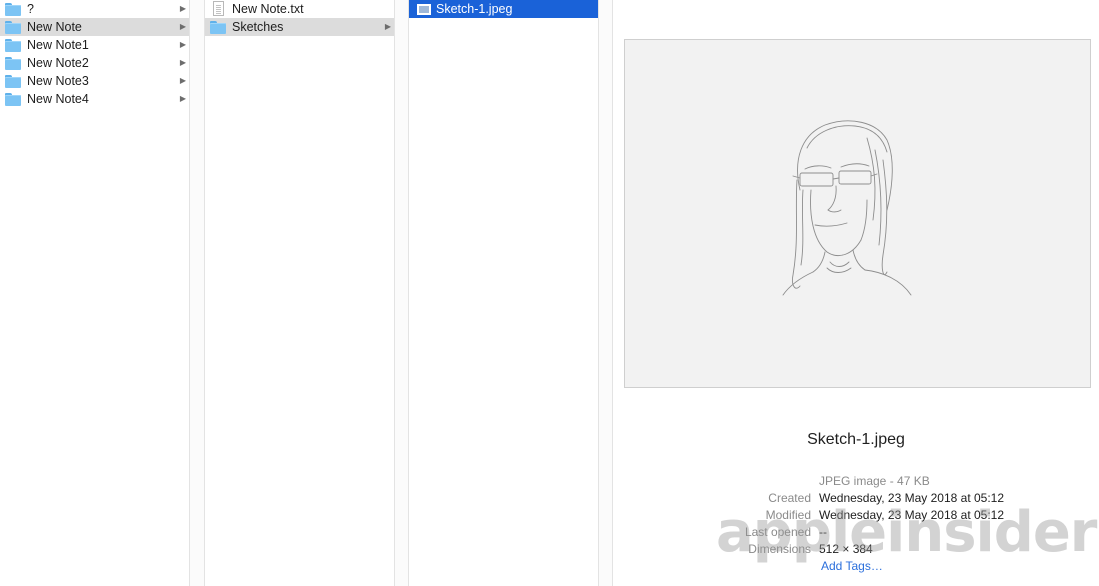 This screenshot has height=586, width=1099. Describe the element at coordinates (474, 9) in the screenshot. I see `item-label: Sketch-1.jpeg` at that location.